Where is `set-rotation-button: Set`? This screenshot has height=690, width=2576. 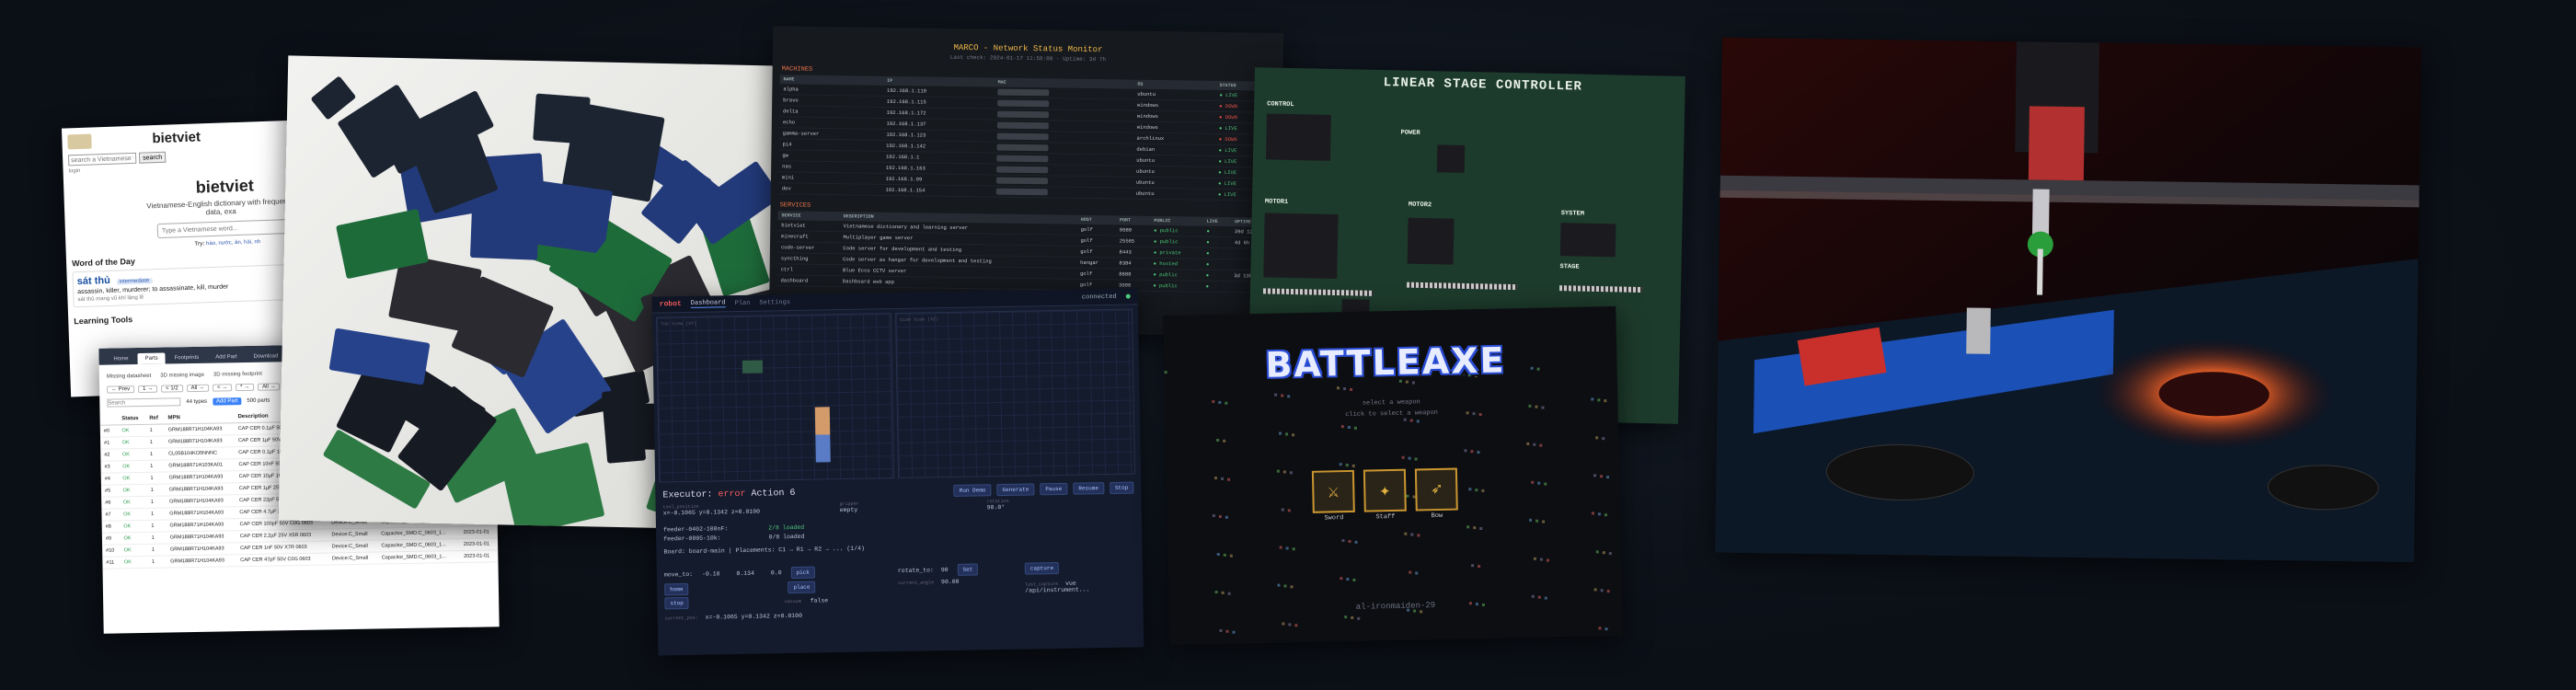
set-rotation-button: Set is located at coordinates (968, 569).